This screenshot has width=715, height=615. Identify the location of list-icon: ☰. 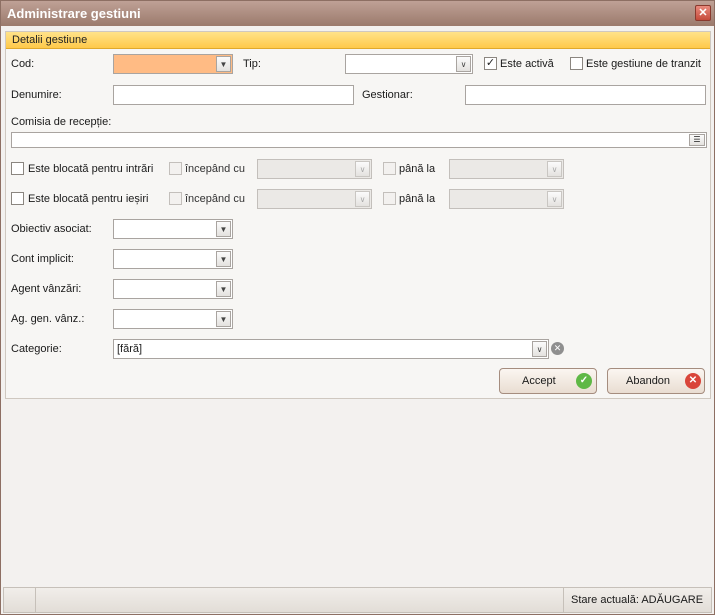
(697, 140).